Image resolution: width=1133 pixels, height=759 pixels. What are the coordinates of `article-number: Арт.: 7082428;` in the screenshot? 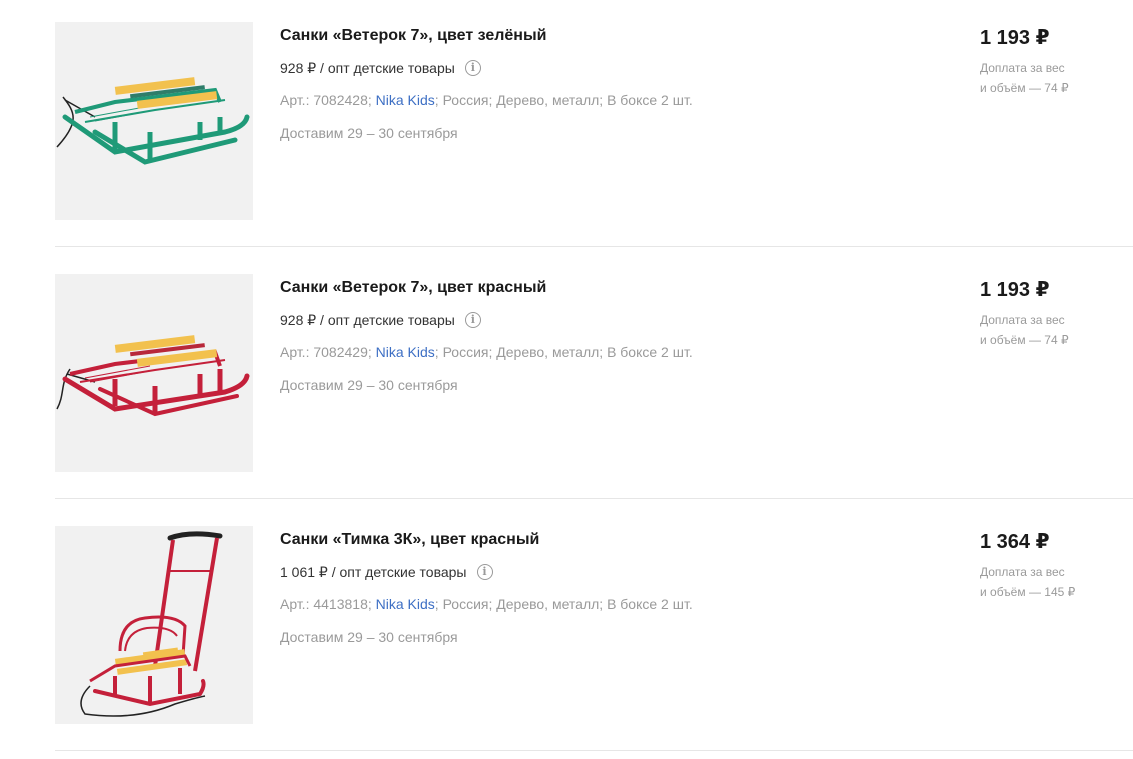 It's located at (326, 100).